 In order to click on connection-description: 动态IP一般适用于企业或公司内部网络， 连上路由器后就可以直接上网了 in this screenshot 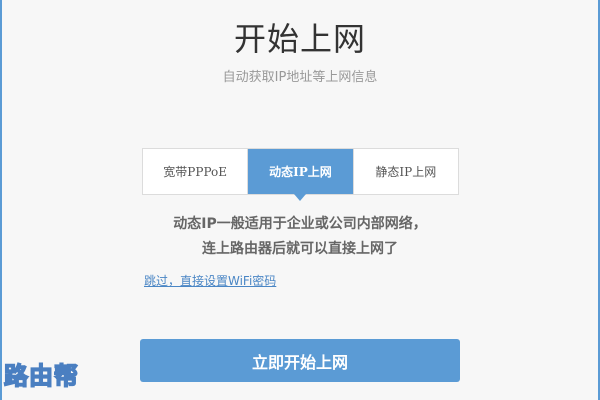, I will do `click(300, 237)`.